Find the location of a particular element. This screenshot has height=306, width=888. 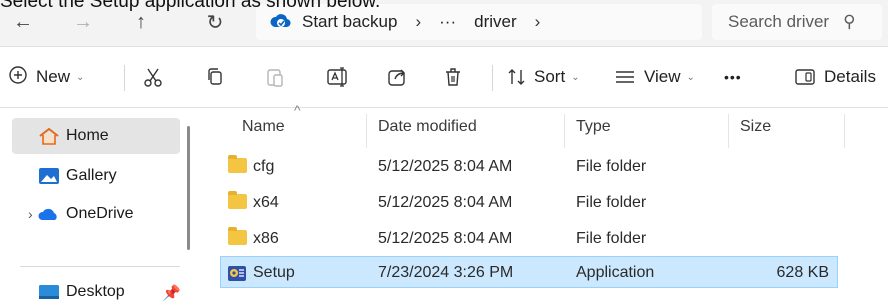

sort-button: Sort ⌄ is located at coordinates (543, 77).